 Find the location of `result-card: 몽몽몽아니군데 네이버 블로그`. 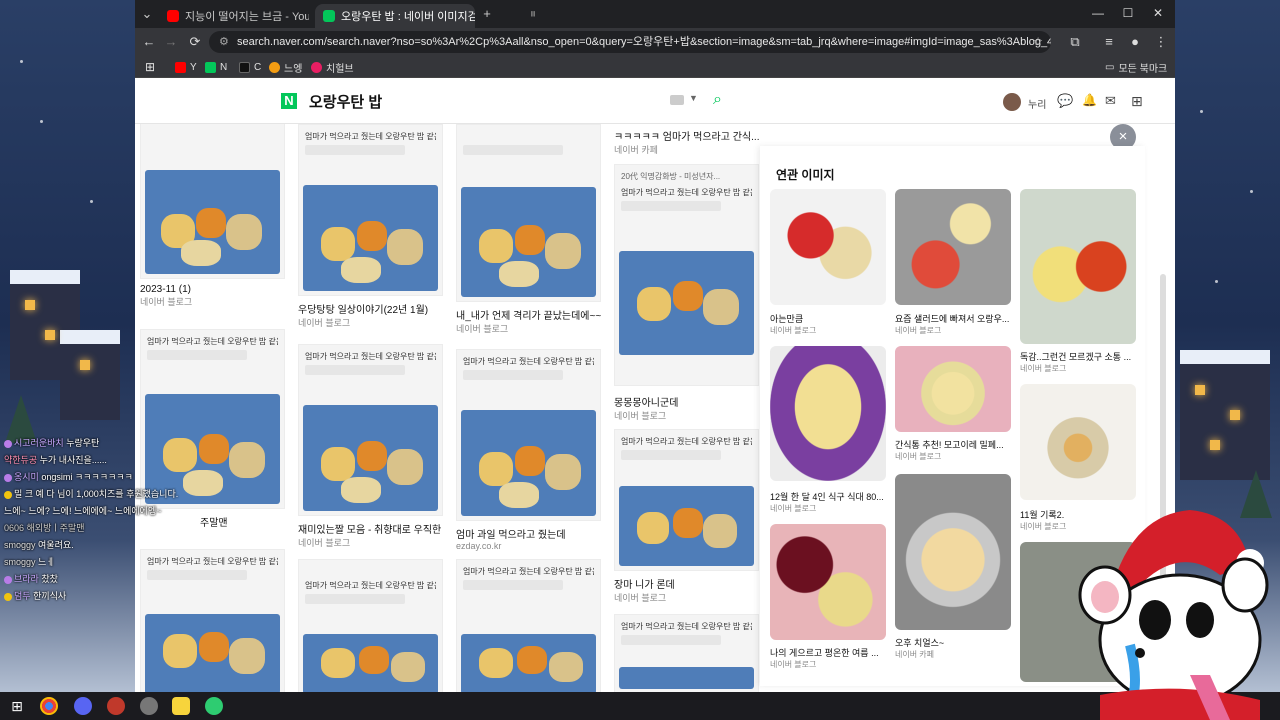

result-card: 몽몽몽아니군데 네이버 블로그 is located at coordinates (686, 410).